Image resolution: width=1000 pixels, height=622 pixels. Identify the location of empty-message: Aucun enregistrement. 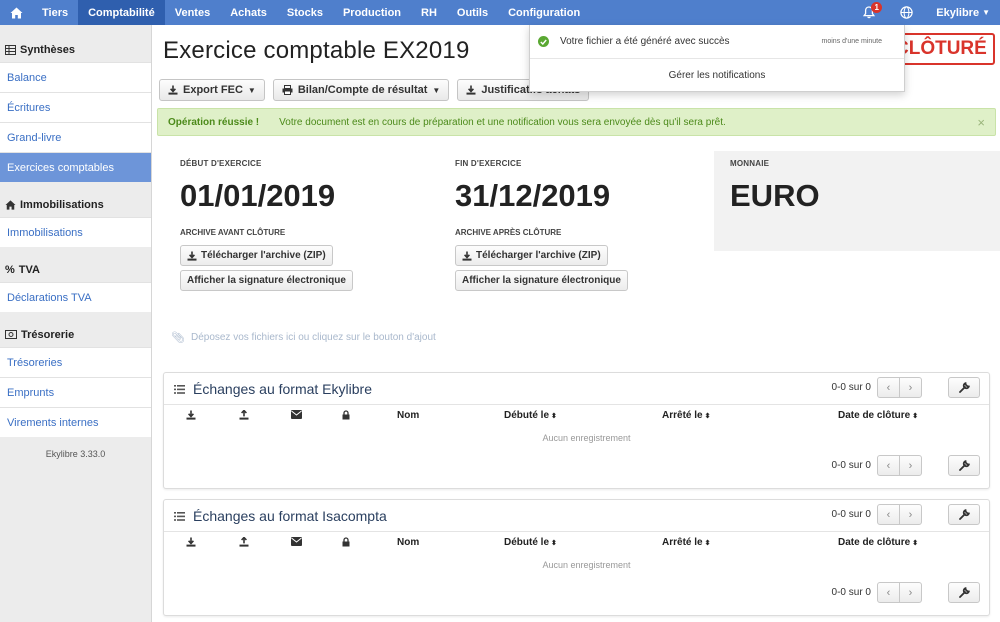
(586, 438).